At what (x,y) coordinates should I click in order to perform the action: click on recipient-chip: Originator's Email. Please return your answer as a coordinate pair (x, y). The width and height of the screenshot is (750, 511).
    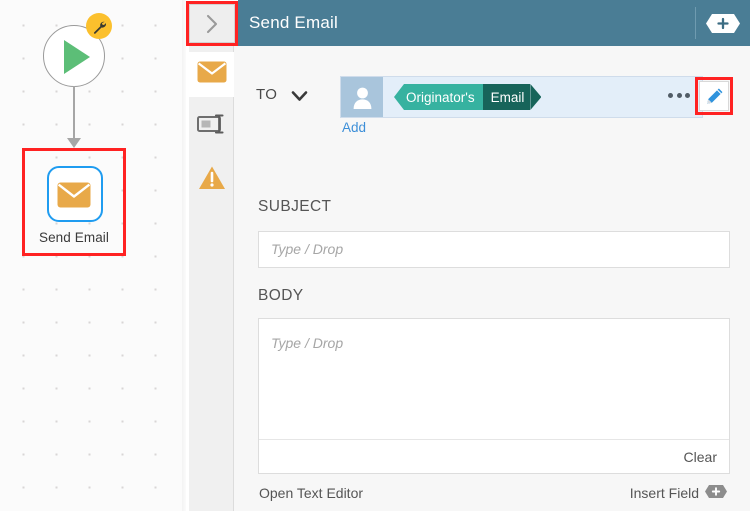
    Looking at the image, I should click on (468, 97).